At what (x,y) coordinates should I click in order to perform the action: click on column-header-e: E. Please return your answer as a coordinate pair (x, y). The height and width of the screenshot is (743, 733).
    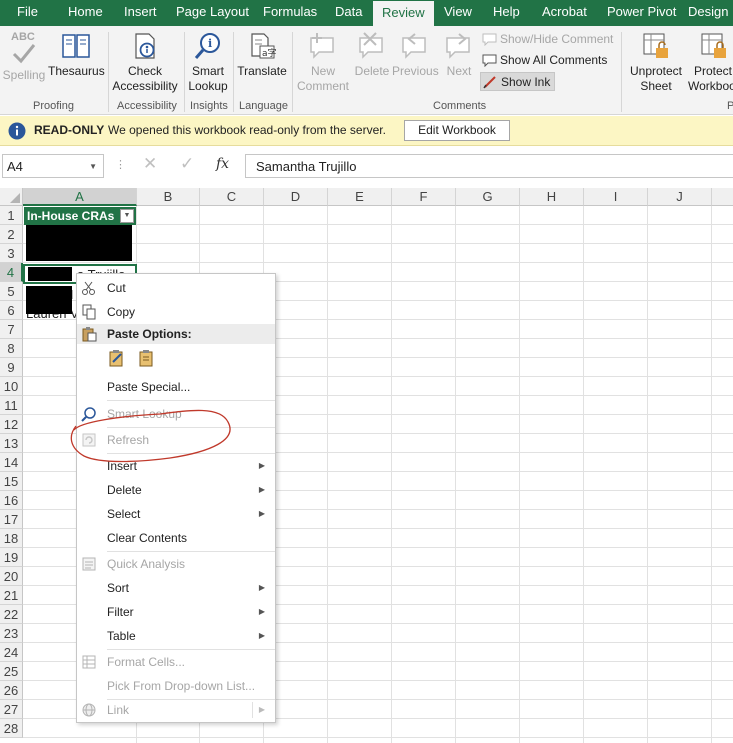
    Looking at the image, I should click on (360, 197).